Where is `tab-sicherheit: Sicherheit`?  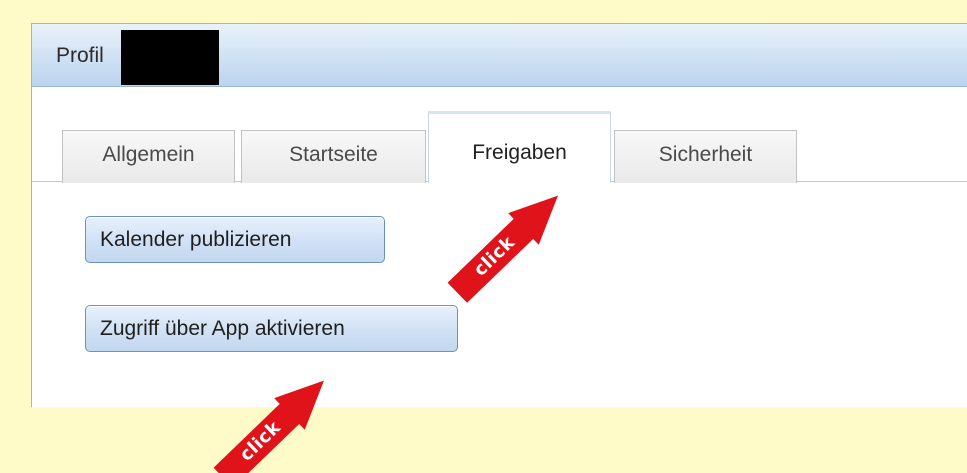
tab-sicherheit: Sicherheit is located at coordinates (705, 156).